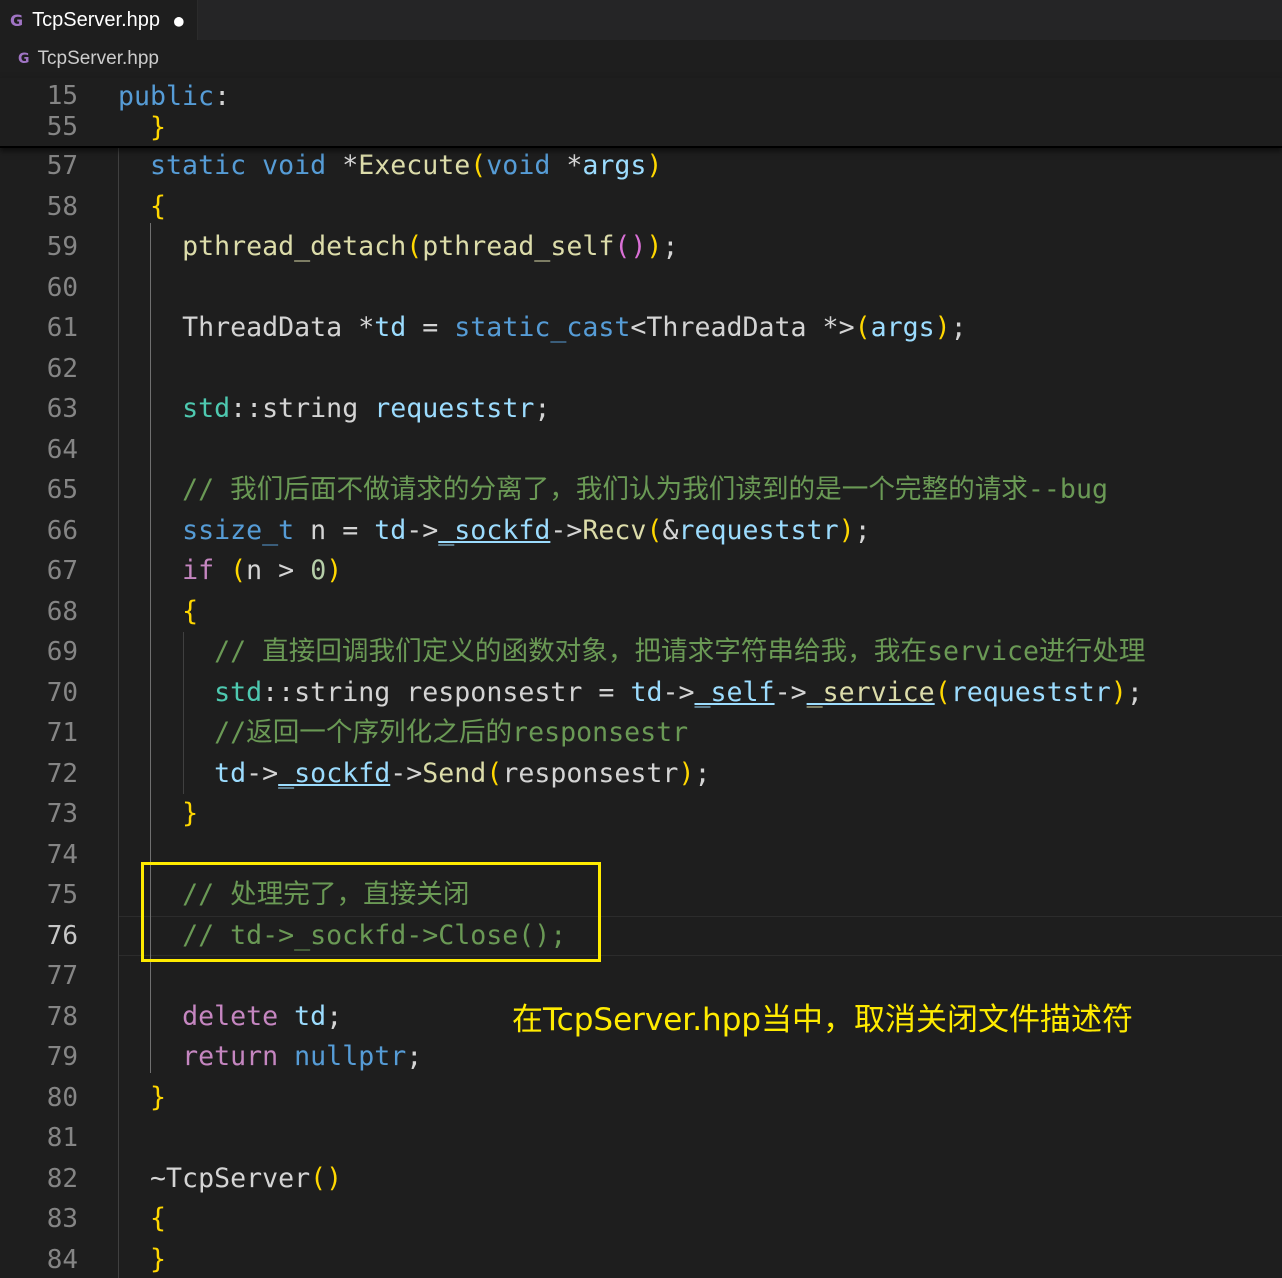 This screenshot has width=1282, height=1278. I want to click on code-line: 77, so click(641, 976).